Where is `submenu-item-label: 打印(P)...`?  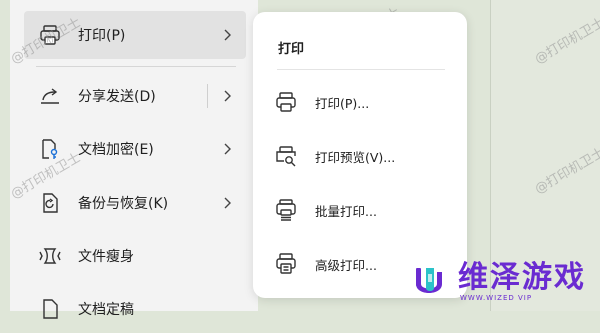 submenu-item-label: 打印(P)... is located at coordinates (342, 103).